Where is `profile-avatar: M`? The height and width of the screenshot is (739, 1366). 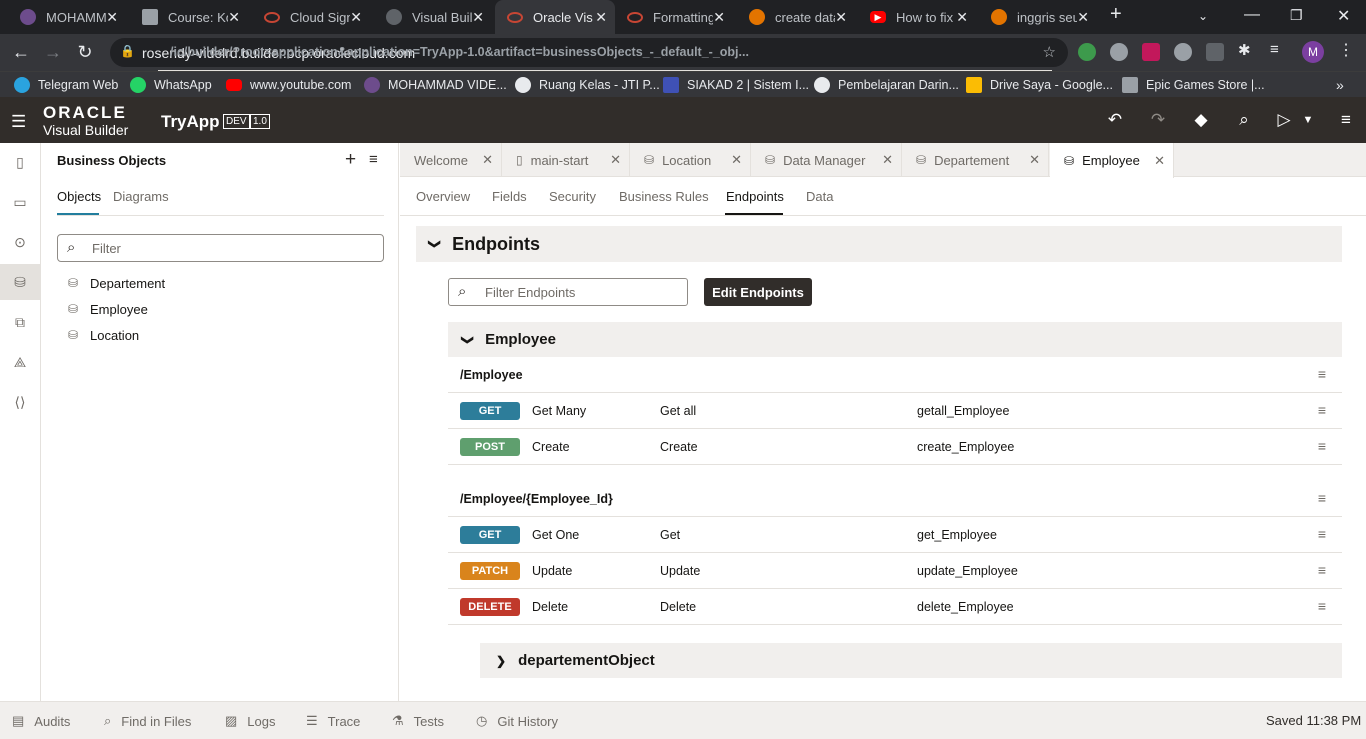
profile-avatar: M is located at coordinates (1313, 52).